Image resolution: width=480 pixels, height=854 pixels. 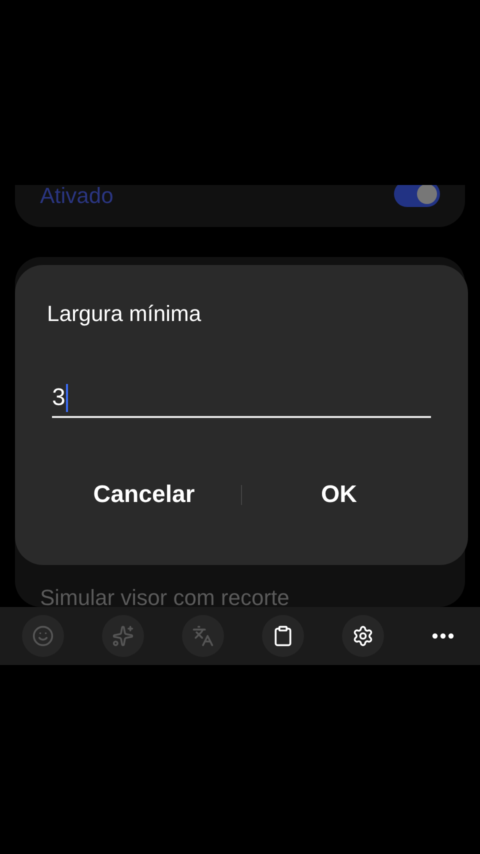 What do you see at coordinates (165, 597) in the screenshot?
I see `setting-label: Simular visor com recorte` at bounding box center [165, 597].